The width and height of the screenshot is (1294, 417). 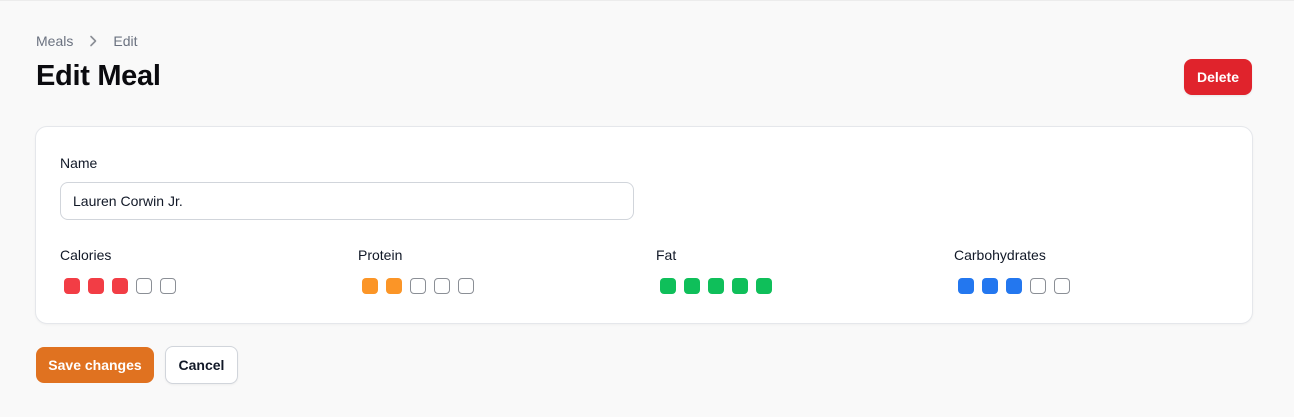 I want to click on carbohydrates-label: Carbohydrates, so click(x=1000, y=255).